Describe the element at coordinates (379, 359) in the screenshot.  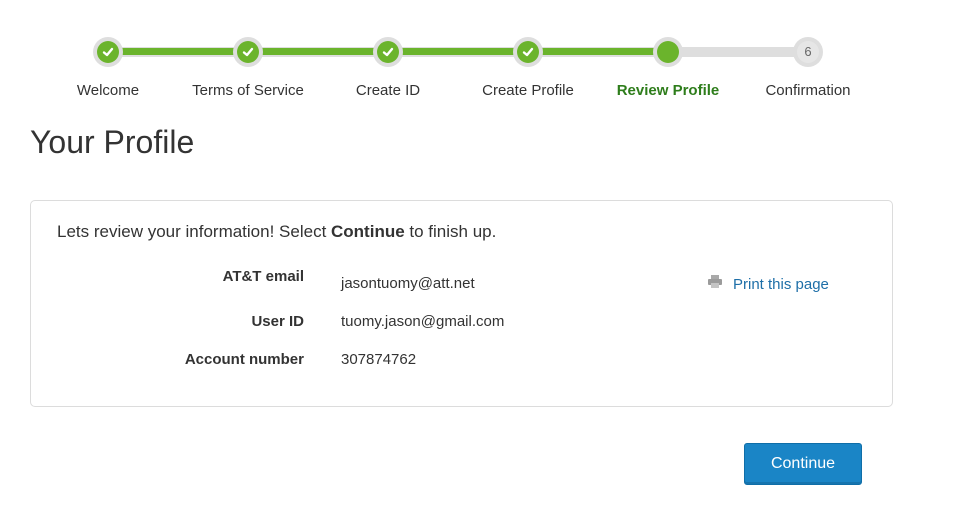
I see `account-number-value: 307874762` at that location.